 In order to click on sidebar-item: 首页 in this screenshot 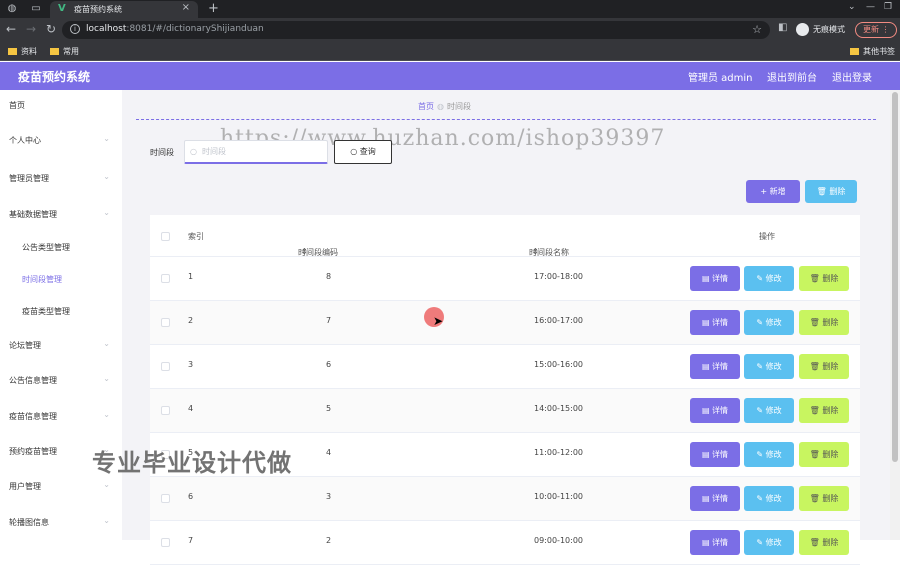, I will do `click(61, 105)`.